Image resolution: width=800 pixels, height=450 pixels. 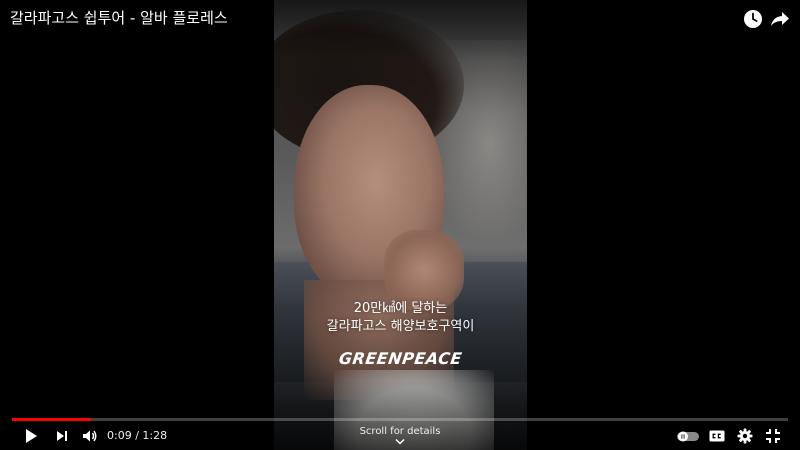 I want to click on clock-icon, so click(x=753, y=19).